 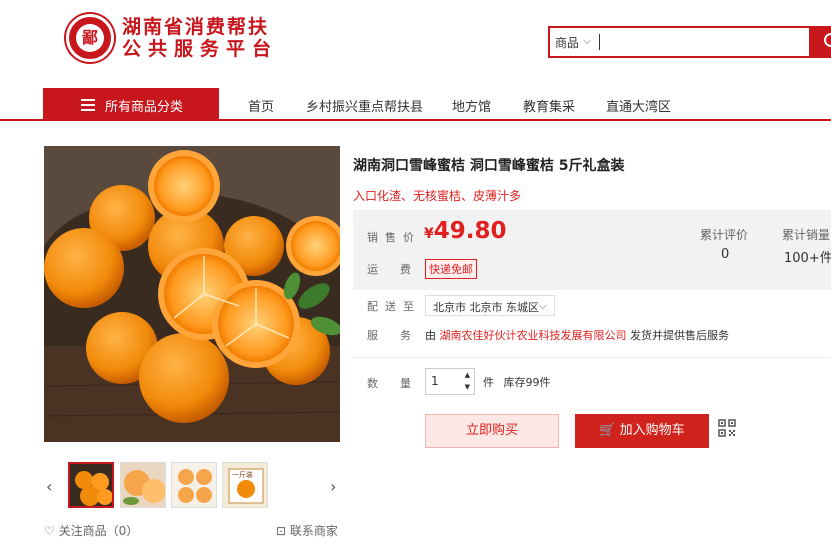 What do you see at coordinates (599, 42) in the screenshot?
I see `search-input` at bounding box center [599, 42].